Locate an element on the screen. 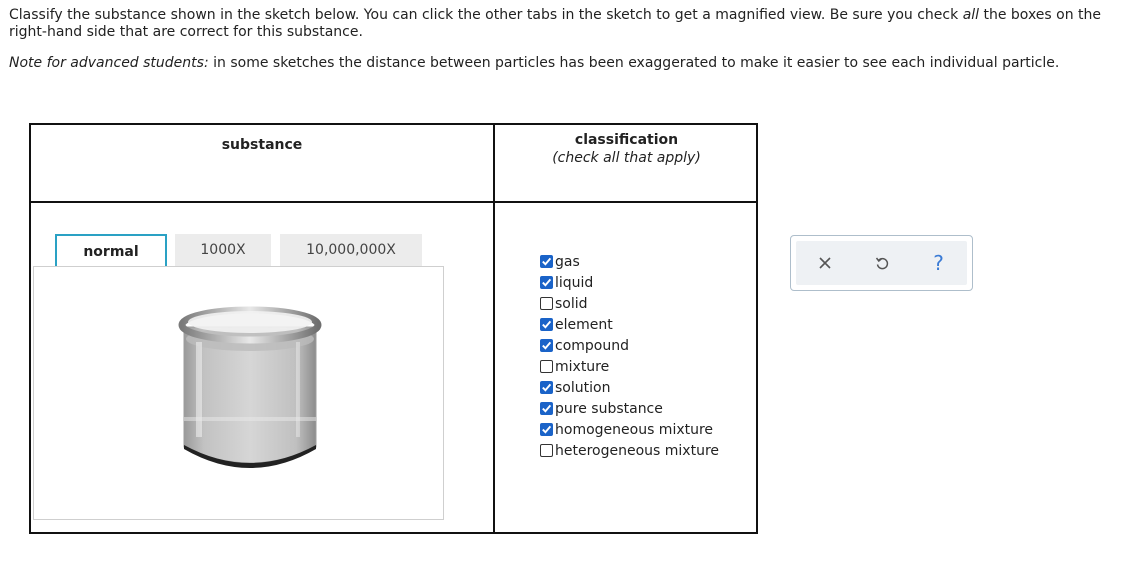 The width and height of the screenshot is (1148, 574). option-liquid: liquid is located at coordinates (629, 282).